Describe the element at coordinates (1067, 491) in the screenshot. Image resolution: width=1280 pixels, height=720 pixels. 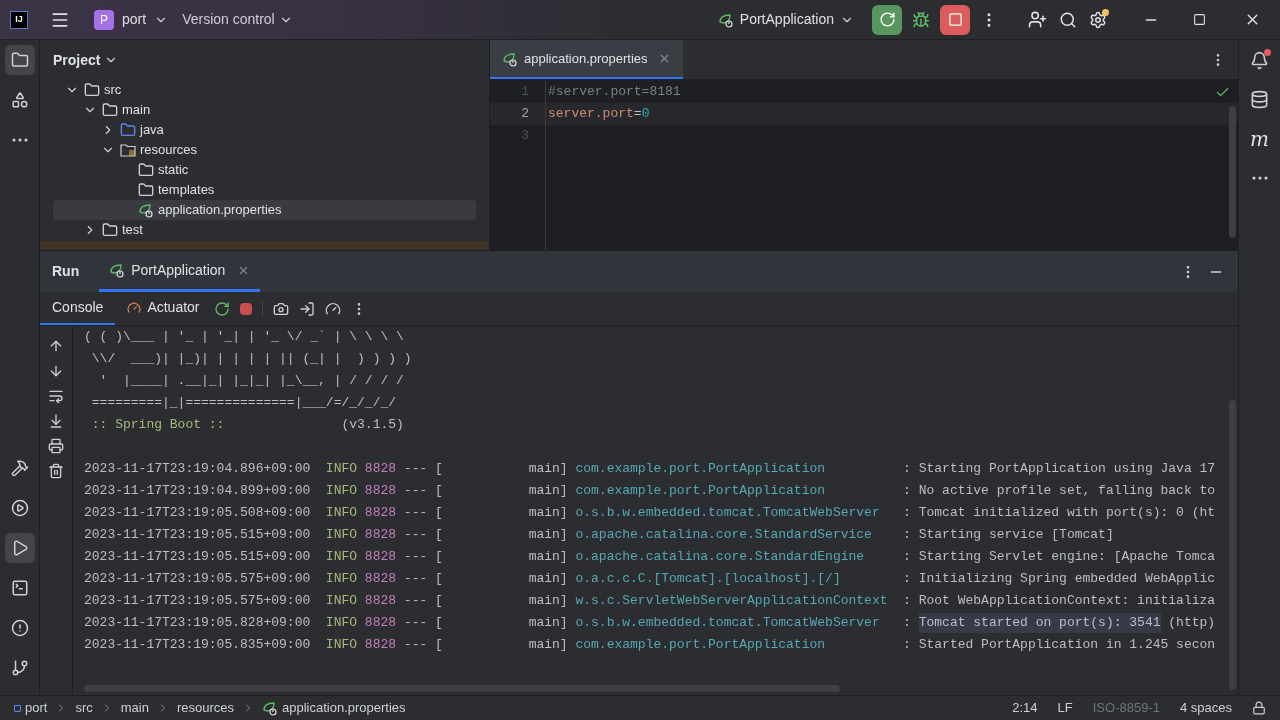
I see `log-message: No active profile set, falling back to` at that location.